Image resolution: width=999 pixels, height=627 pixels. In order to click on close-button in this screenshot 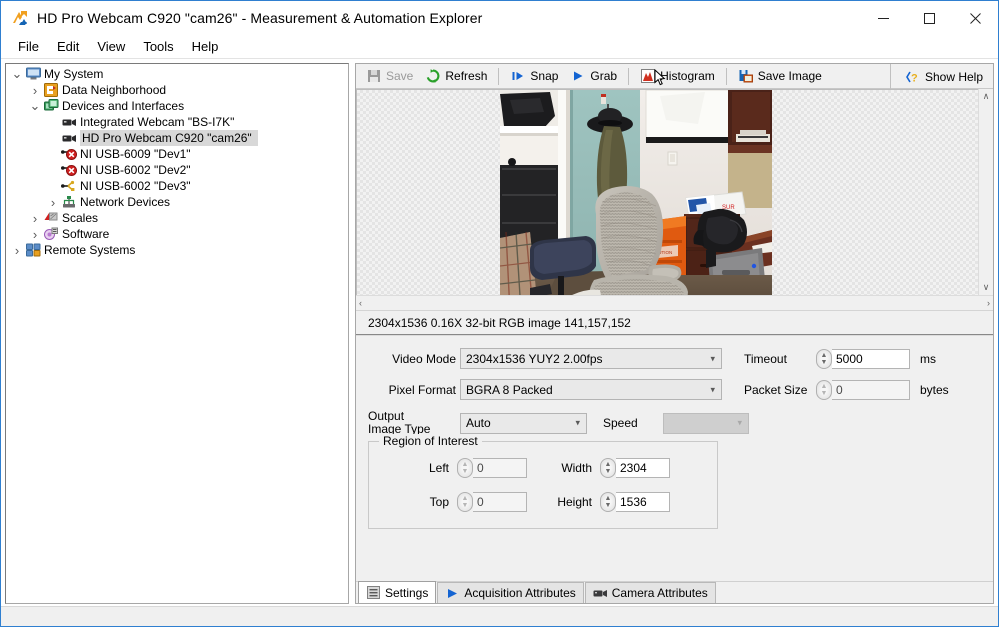, I will do `click(975, 18)`.